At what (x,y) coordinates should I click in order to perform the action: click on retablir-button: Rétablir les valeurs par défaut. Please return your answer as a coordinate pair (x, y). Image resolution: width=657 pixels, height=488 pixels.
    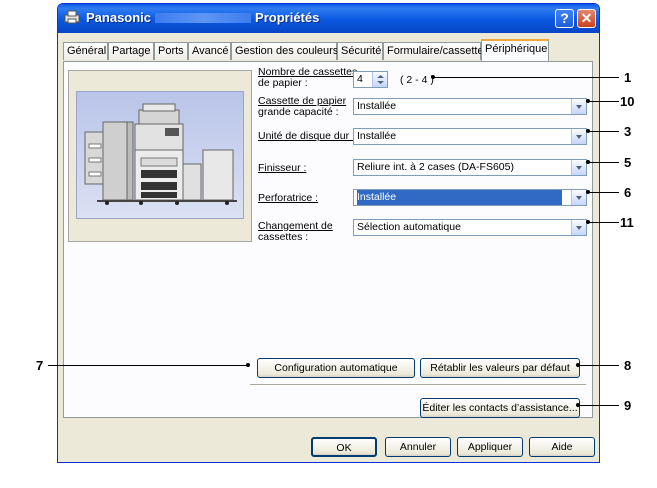
    Looking at the image, I should click on (500, 368).